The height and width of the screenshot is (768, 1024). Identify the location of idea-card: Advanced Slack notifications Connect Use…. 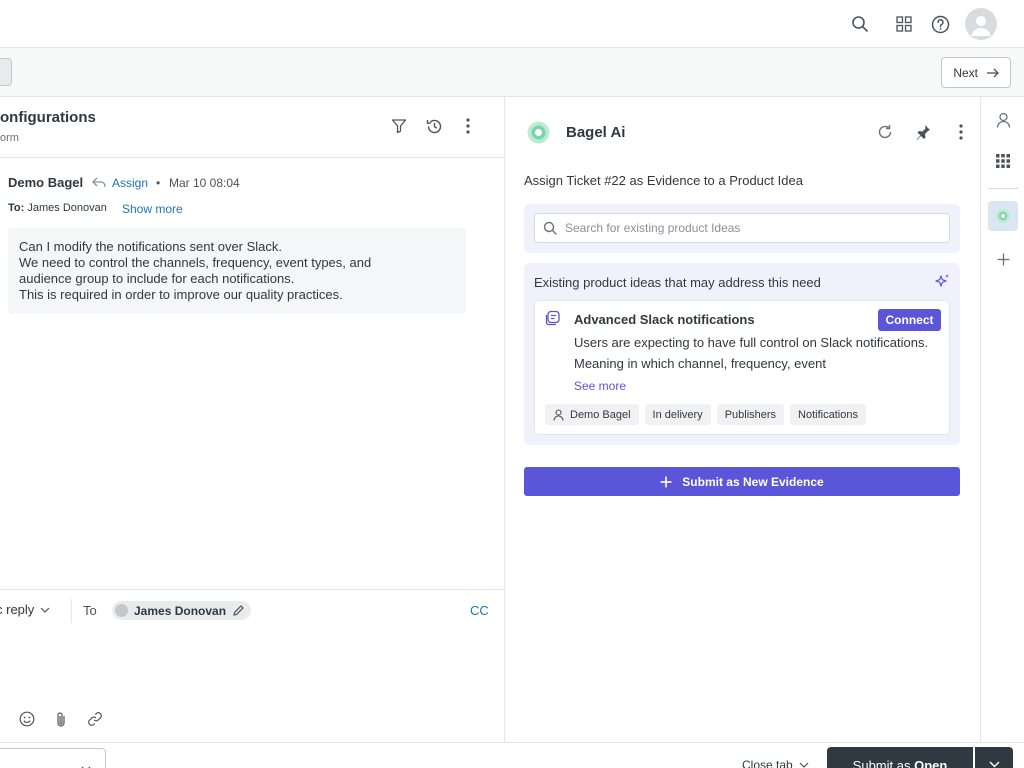
(742, 367).